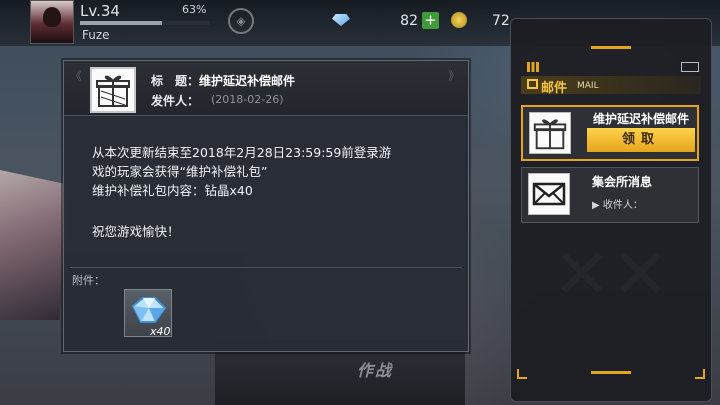  I want to click on exp-bar-fill, so click(121, 23).